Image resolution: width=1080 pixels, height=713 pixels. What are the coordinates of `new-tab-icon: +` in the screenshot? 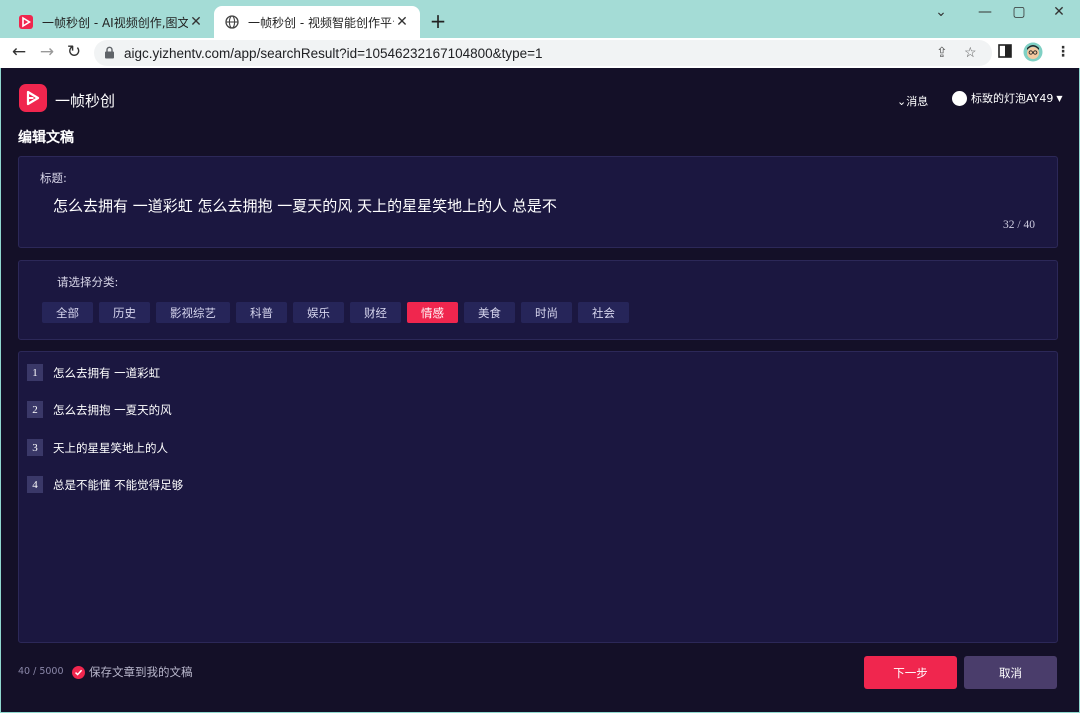 It's located at (438, 21).